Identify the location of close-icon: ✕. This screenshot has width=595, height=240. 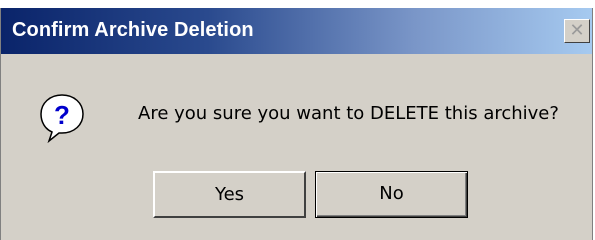
(577, 30).